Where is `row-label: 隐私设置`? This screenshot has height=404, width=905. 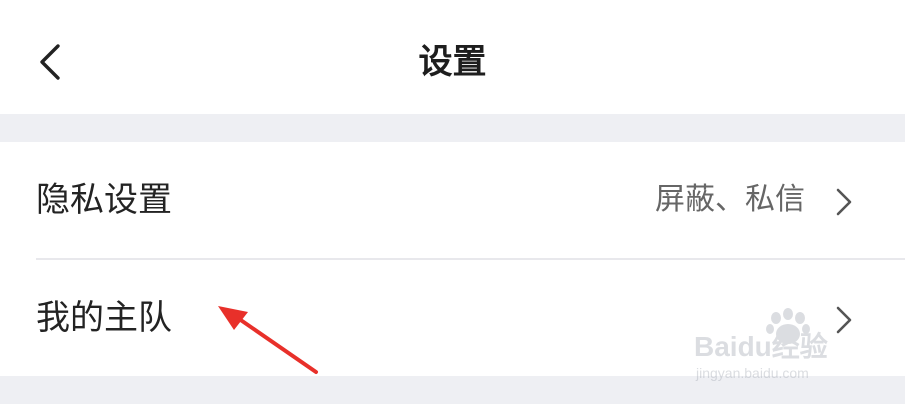 row-label: 隐私设置 is located at coordinates (104, 200).